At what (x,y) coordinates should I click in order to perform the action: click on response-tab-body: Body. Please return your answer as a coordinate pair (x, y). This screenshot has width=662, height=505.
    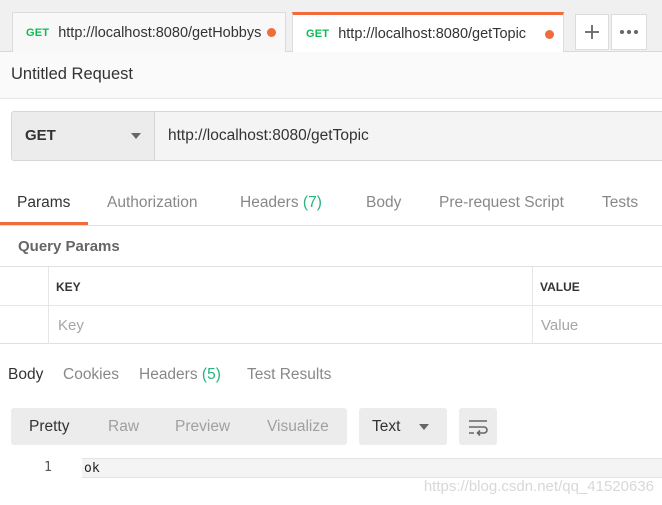
    Looking at the image, I should click on (25, 375).